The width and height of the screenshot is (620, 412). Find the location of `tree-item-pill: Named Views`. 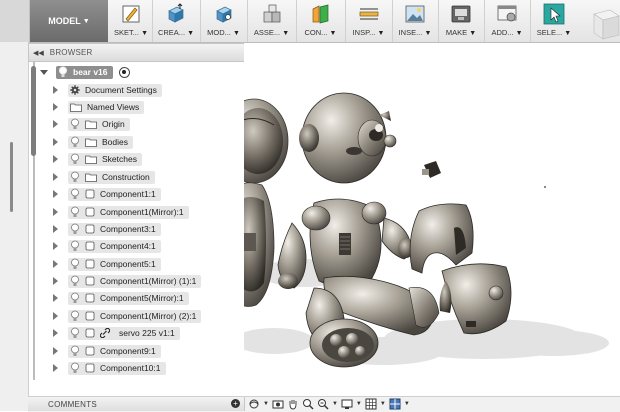

tree-item-pill: Named Views is located at coordinates (106, 107).